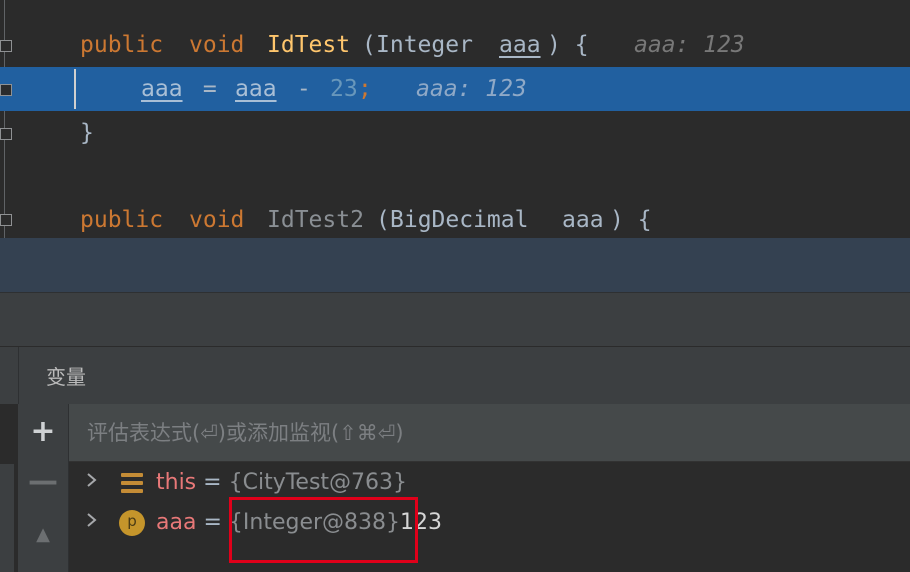  What do you see at coordinates (75, 89) in the screenshot?
I see `text-caret` at bounding box center [75, 89].